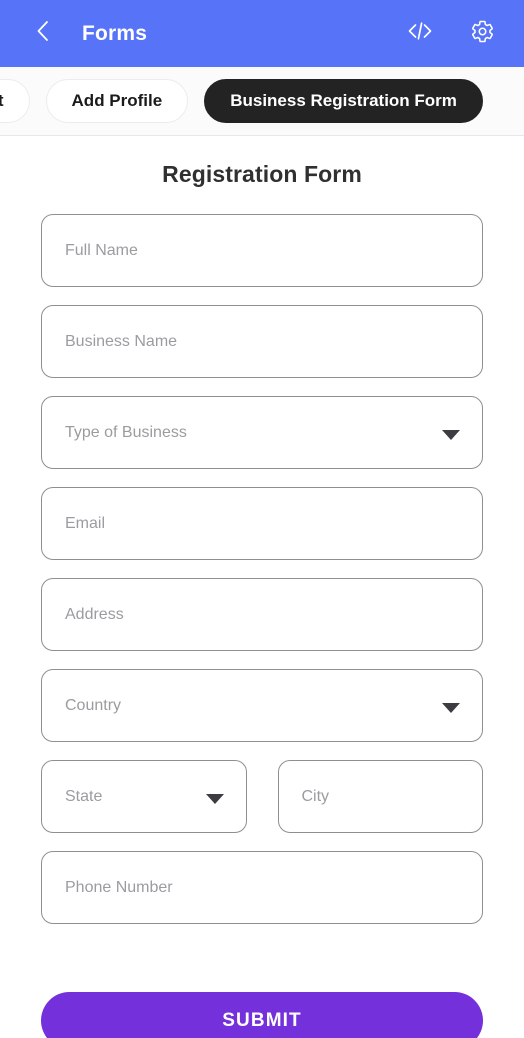  I want to click on chevron-left-icon, so click(43, 33).